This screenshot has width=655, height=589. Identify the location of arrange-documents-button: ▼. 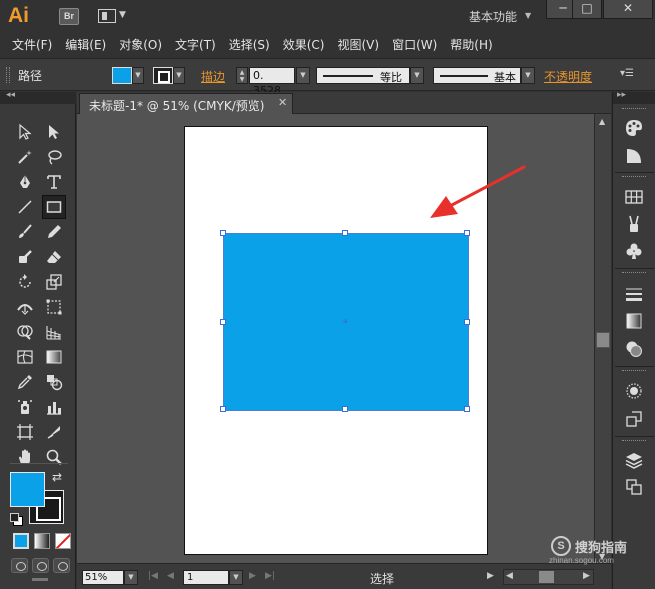
(113, 16).